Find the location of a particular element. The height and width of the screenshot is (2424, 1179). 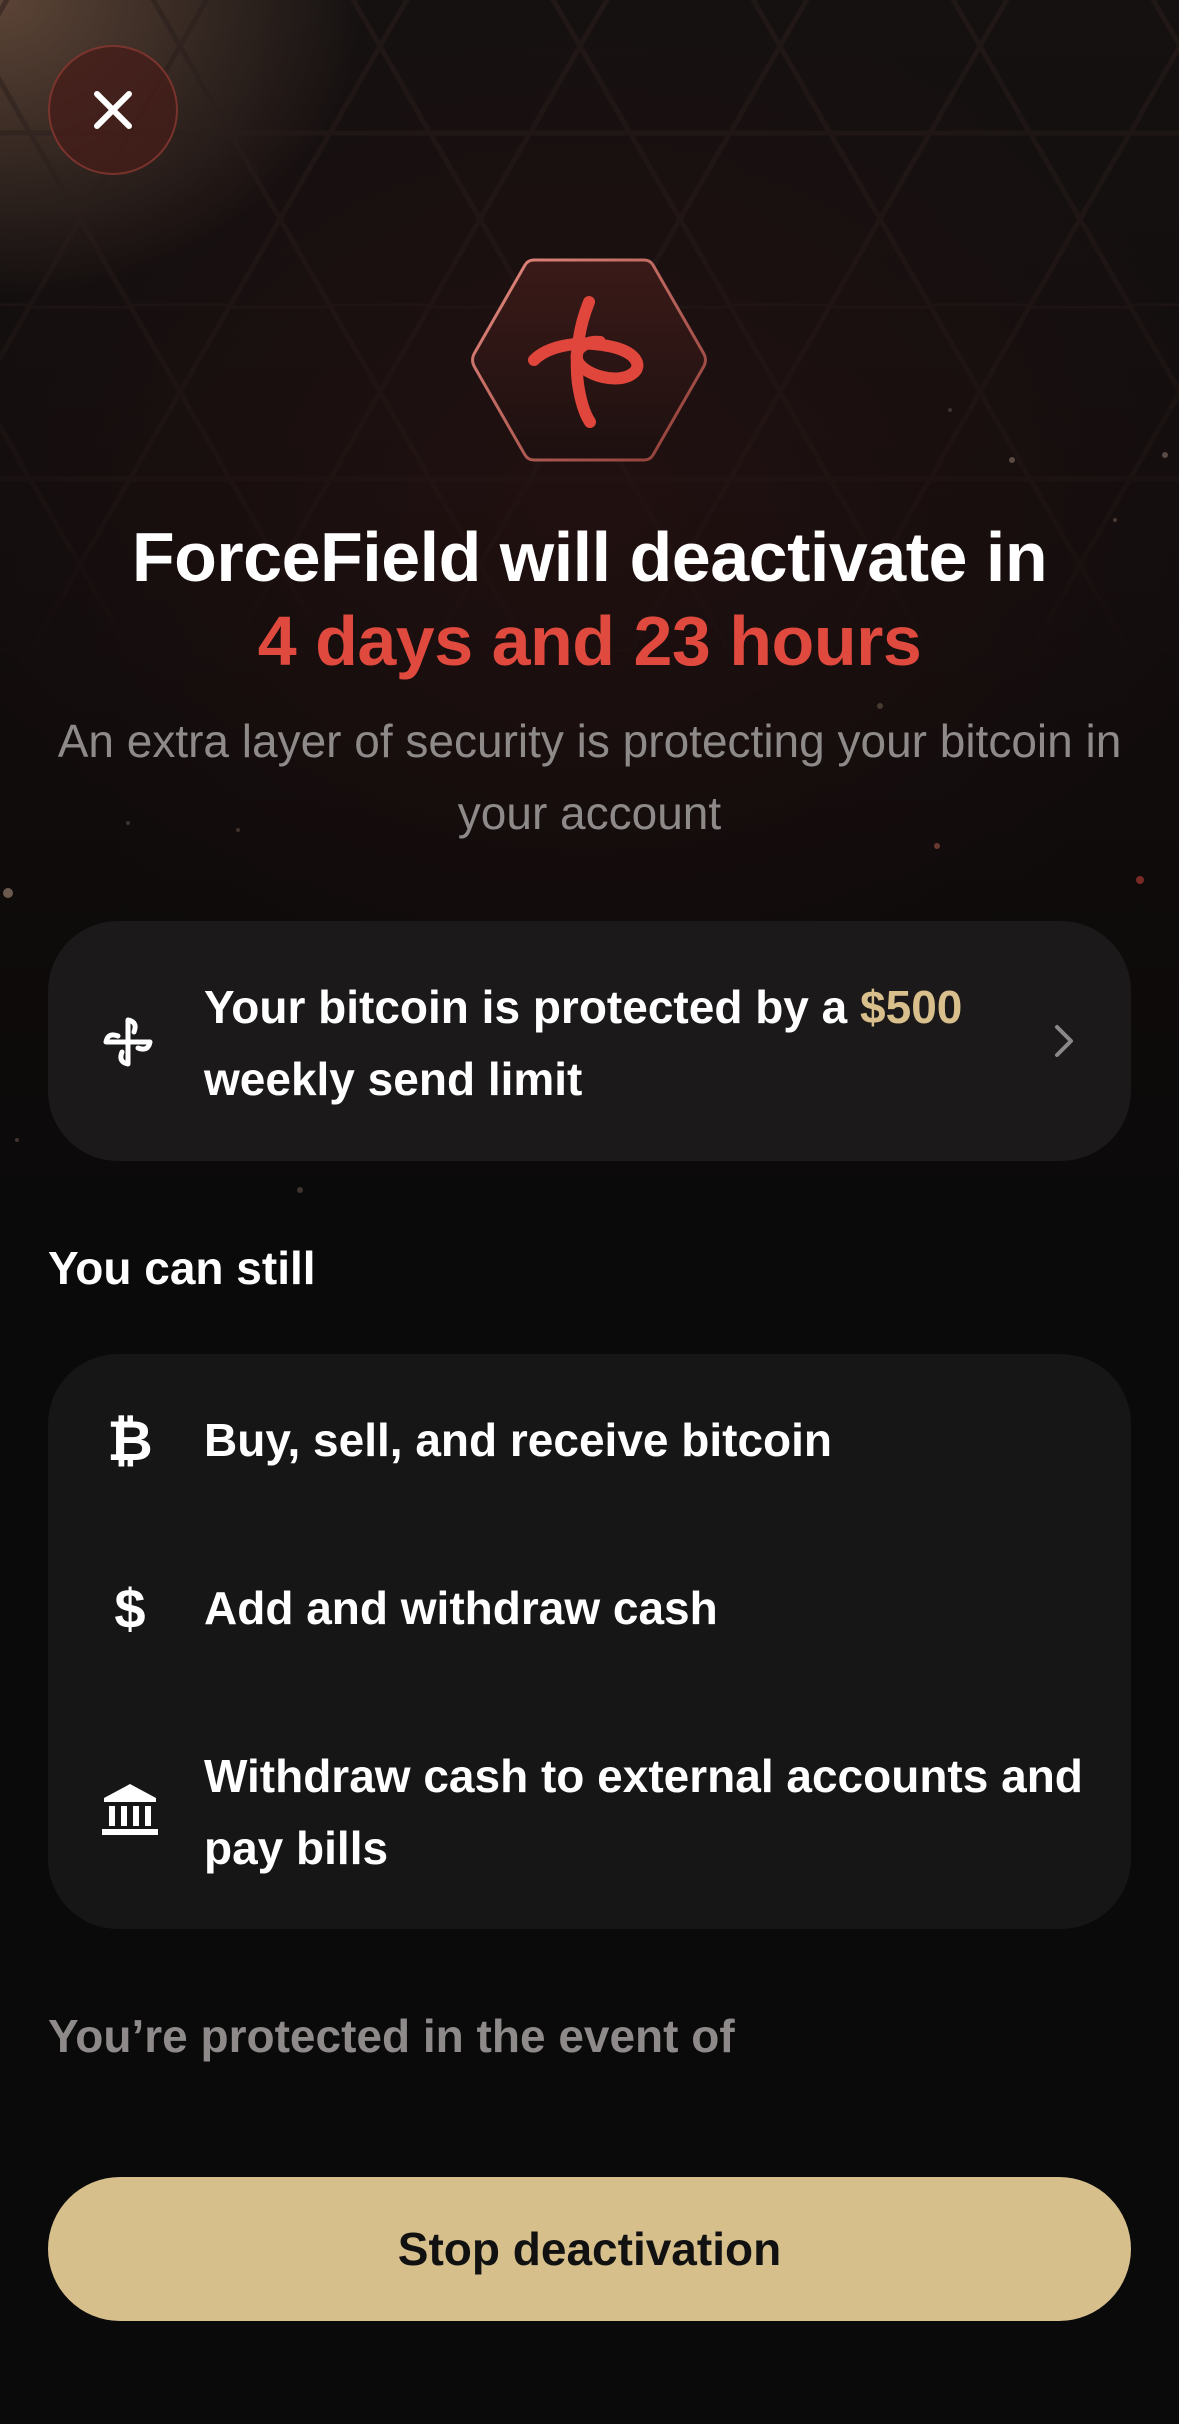

ability-item-cash: $ Add and withdraw cash is located at coordinates (589, 1608).